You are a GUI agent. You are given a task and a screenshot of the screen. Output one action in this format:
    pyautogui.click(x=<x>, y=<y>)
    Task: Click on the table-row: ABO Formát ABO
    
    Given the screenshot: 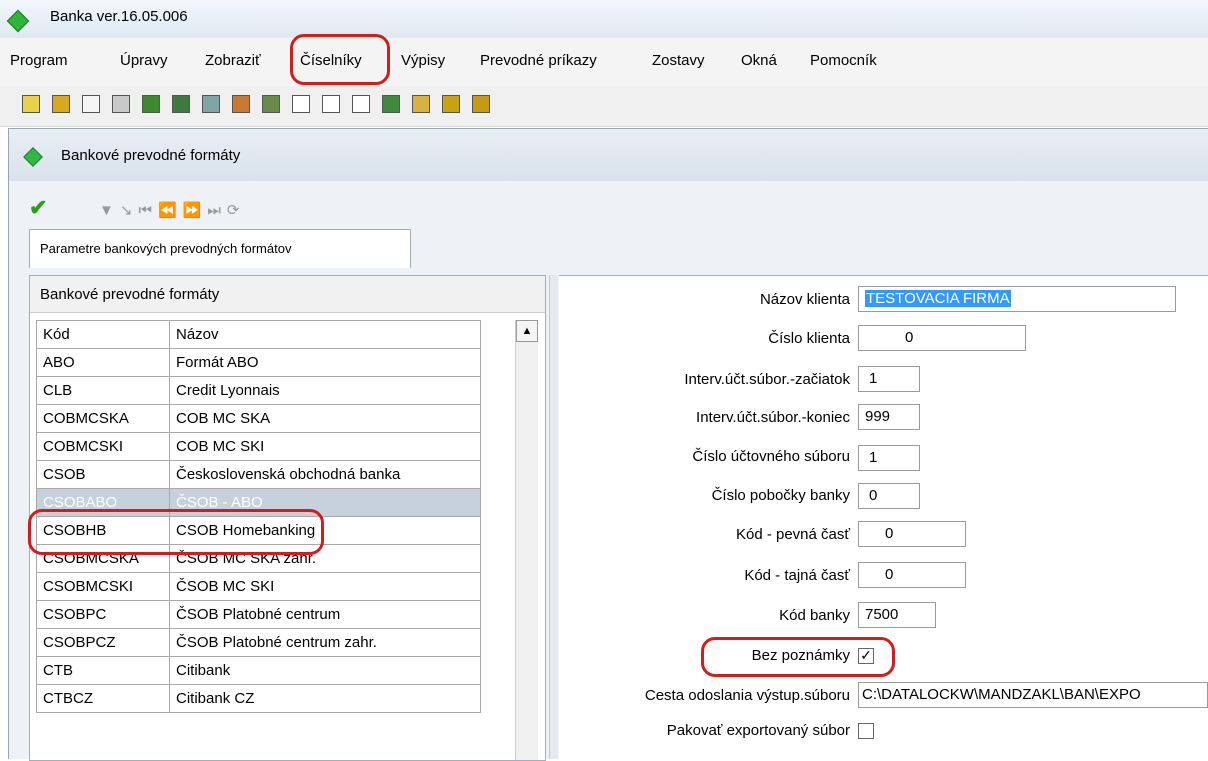 What is the action you would take?
    pyautogui.click(x=258, y=362)
    